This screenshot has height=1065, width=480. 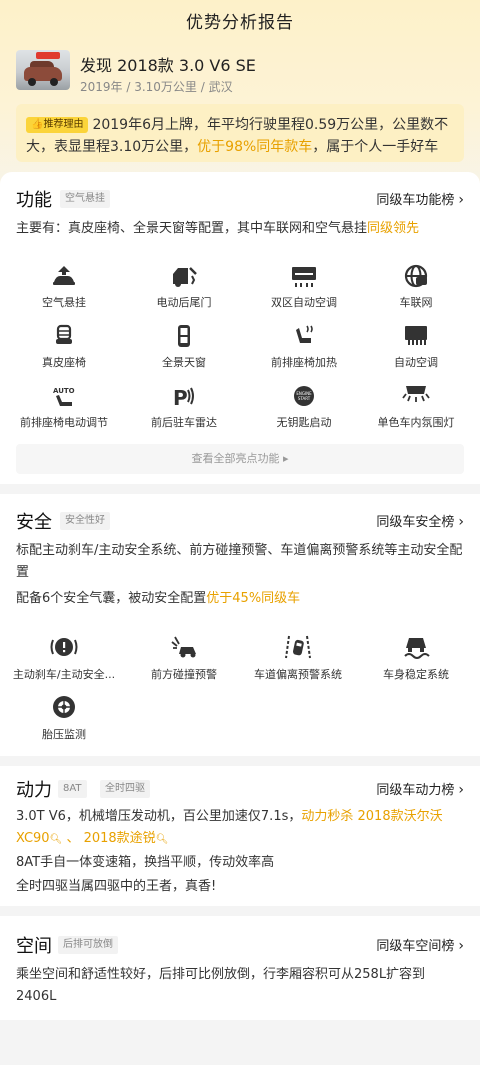 What do you see at coordinates (34, 200) in the screenshot?
I see `features-title: 功能` at bounding box center [34, 200].